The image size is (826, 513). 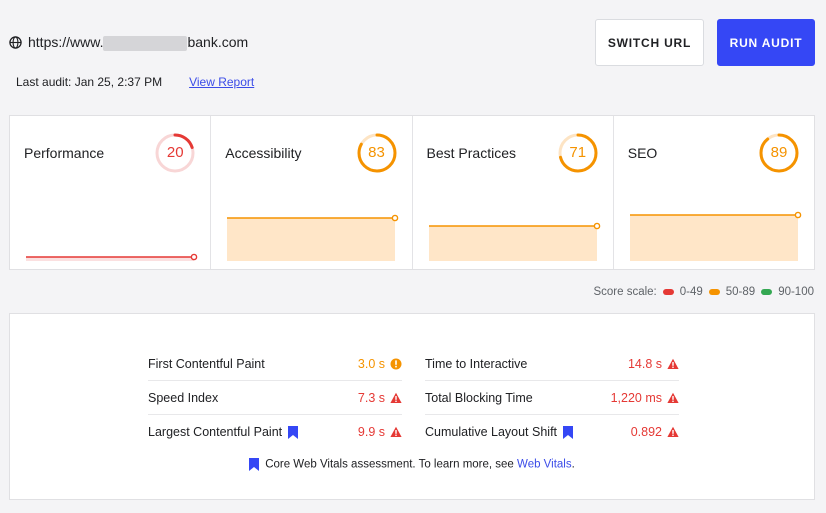 I want to click on card-title: Best Practices, so click(x=471, y=153).